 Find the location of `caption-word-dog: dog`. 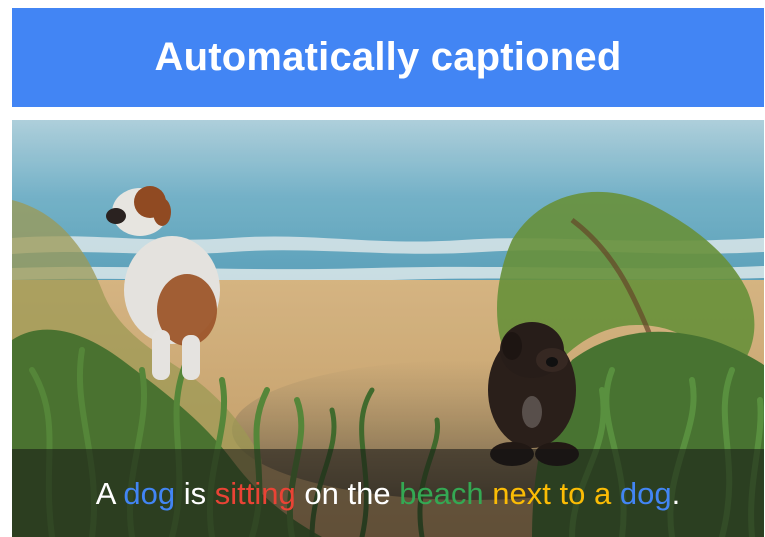

caption-word-dog: dog is located at coordinates (149, 493).